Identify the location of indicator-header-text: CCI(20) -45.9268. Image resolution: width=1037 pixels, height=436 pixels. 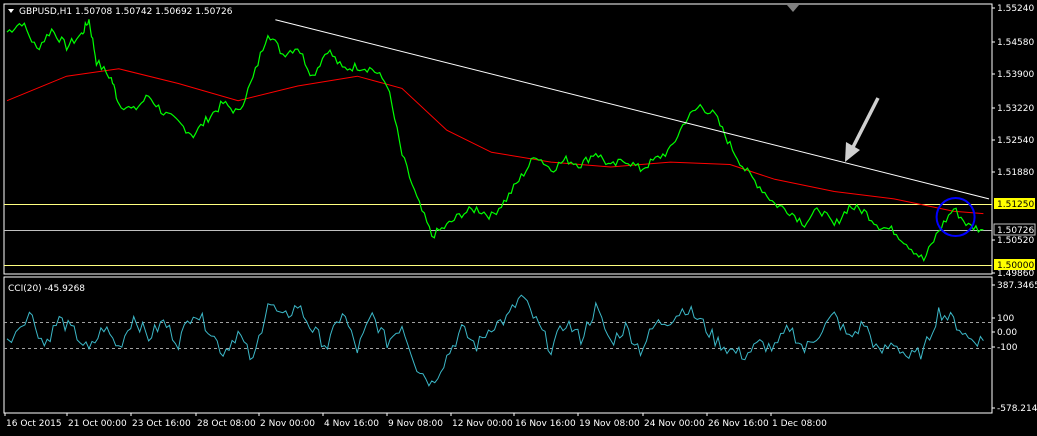
(46, 289).